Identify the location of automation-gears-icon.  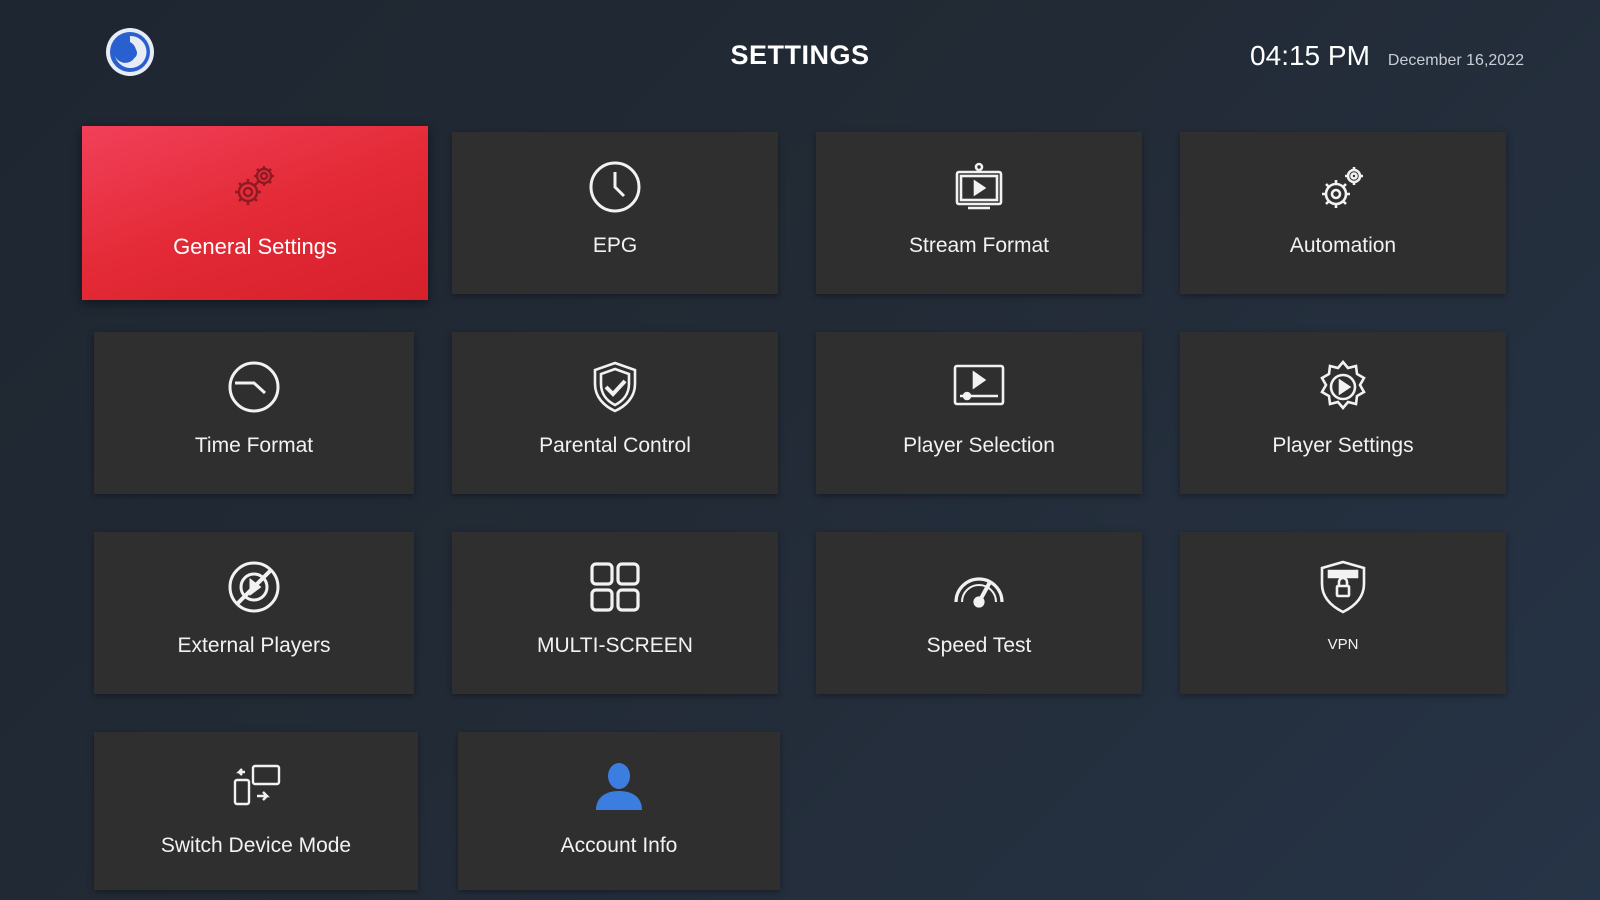
(1343, 187).